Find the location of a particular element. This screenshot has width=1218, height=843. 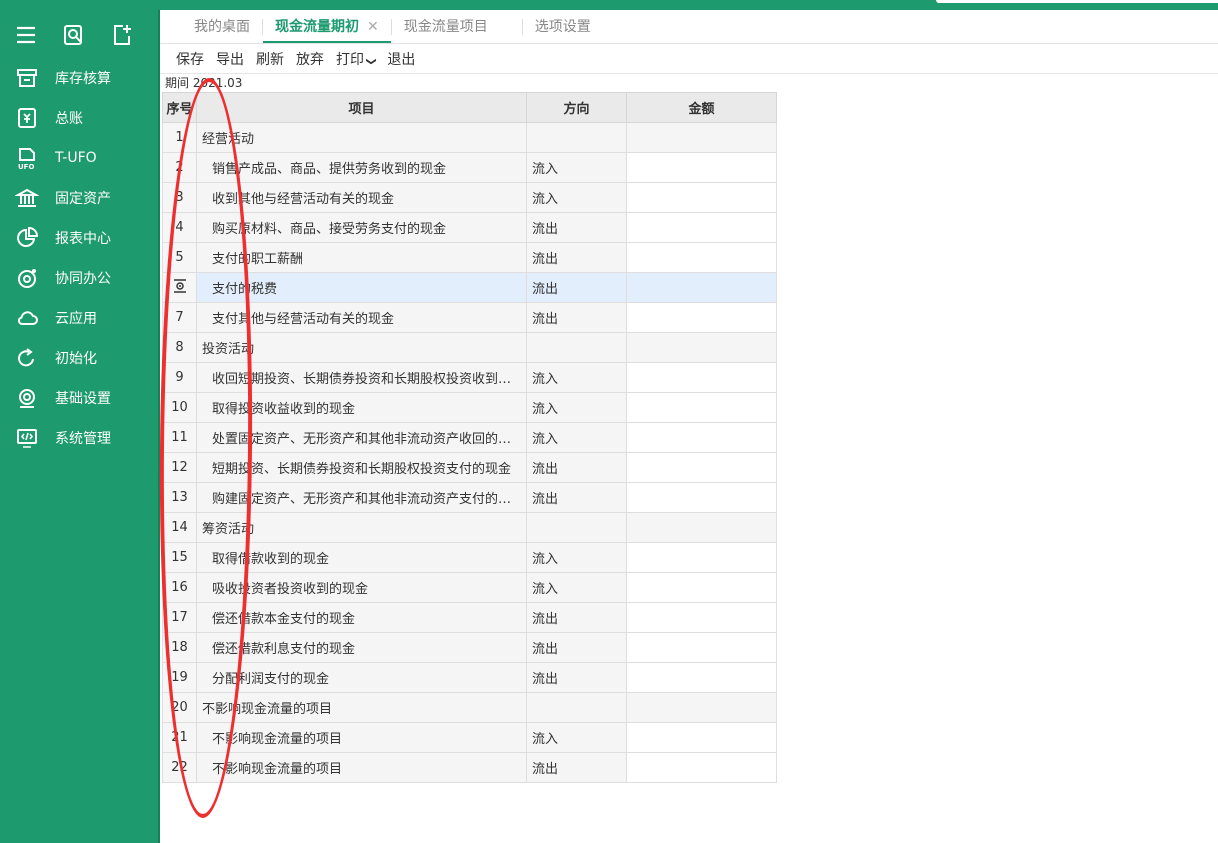

table-row: 21 不影响现金流量的项目 流入 is located at coordinates (469, 737).